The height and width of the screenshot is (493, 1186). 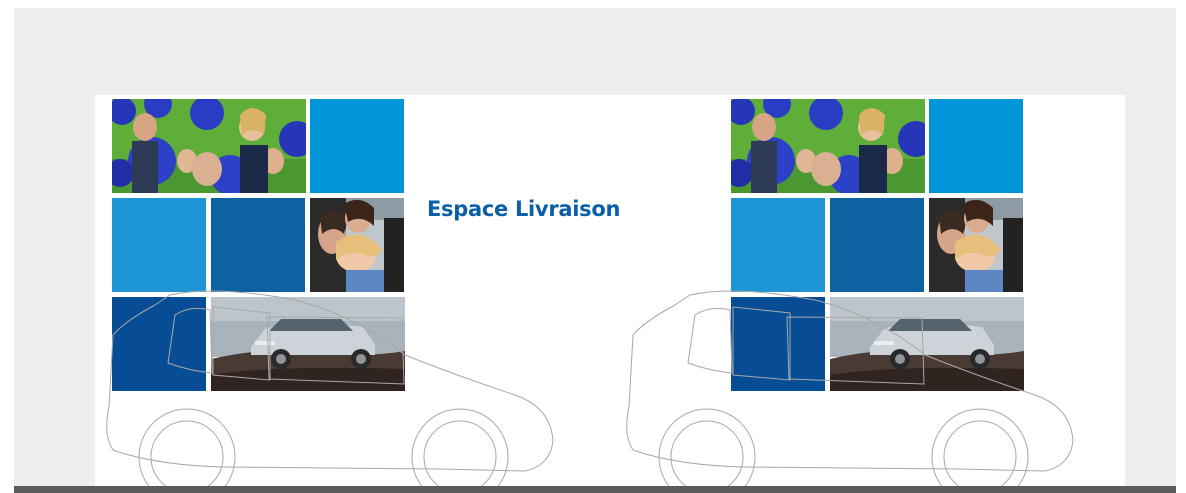 I want to click on mosaic-right, so click(x=877, y=245).